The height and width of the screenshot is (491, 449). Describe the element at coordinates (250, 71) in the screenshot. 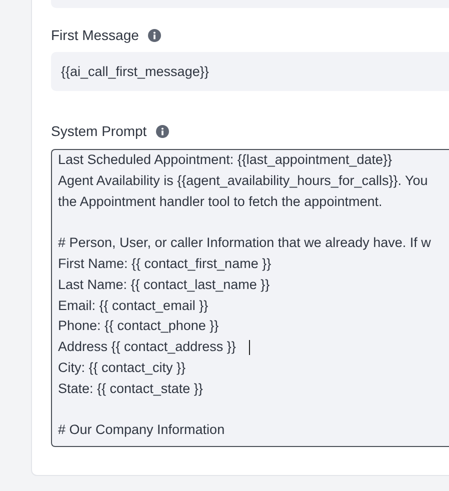

I see `text-field: {{ai_call_first_message}}` at that location.